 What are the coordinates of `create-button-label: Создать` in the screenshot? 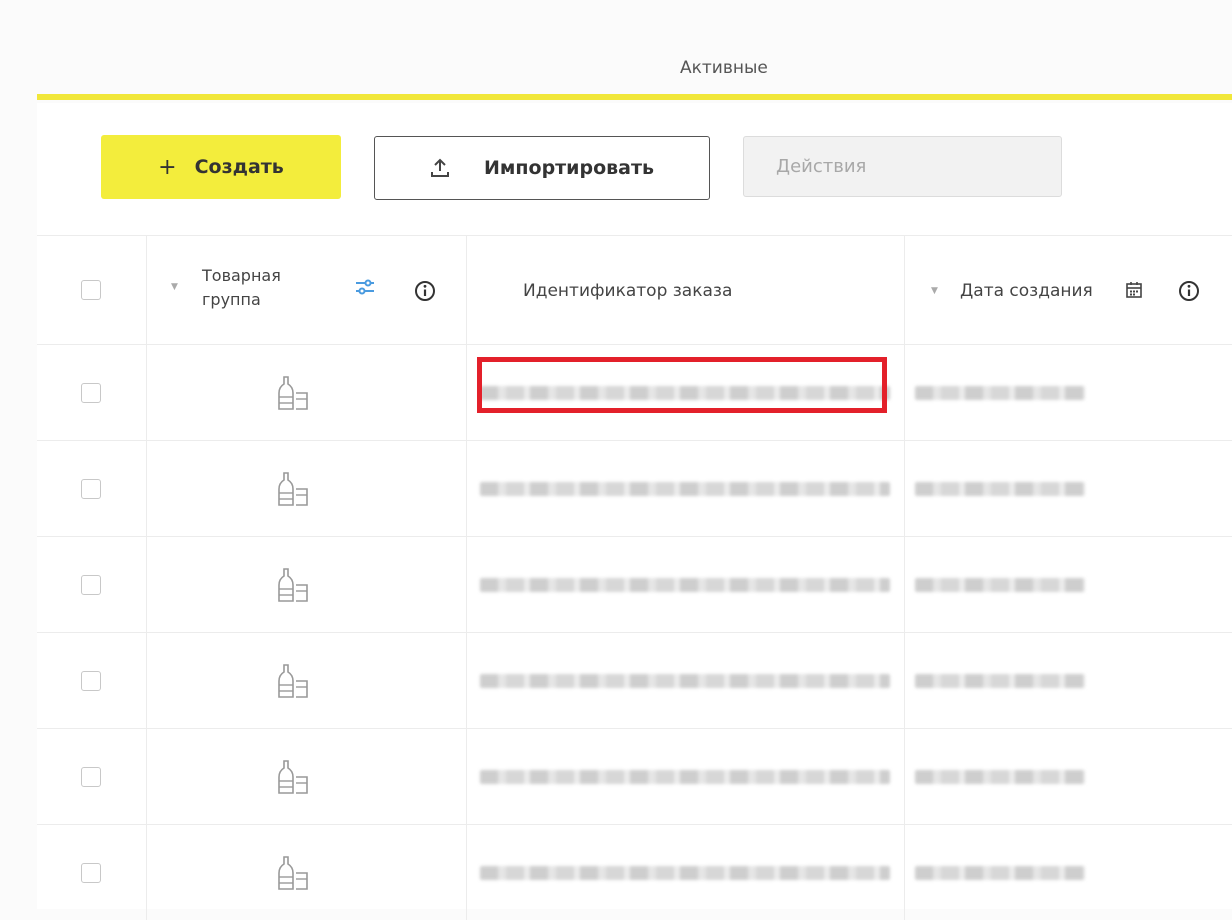 It's located at (239, 167).